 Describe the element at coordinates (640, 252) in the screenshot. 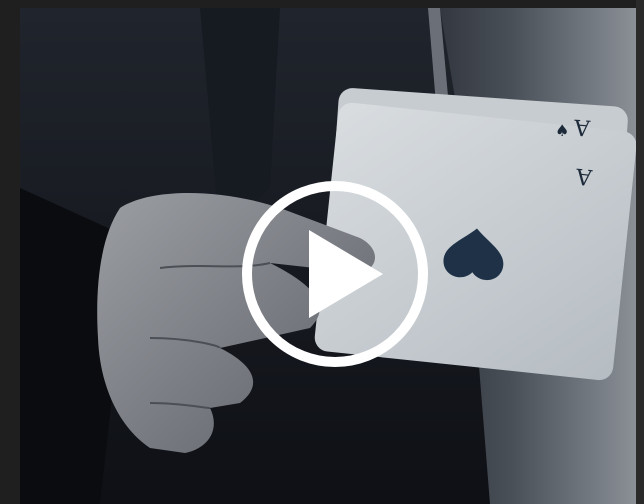

I see `scrollbar` at that location.